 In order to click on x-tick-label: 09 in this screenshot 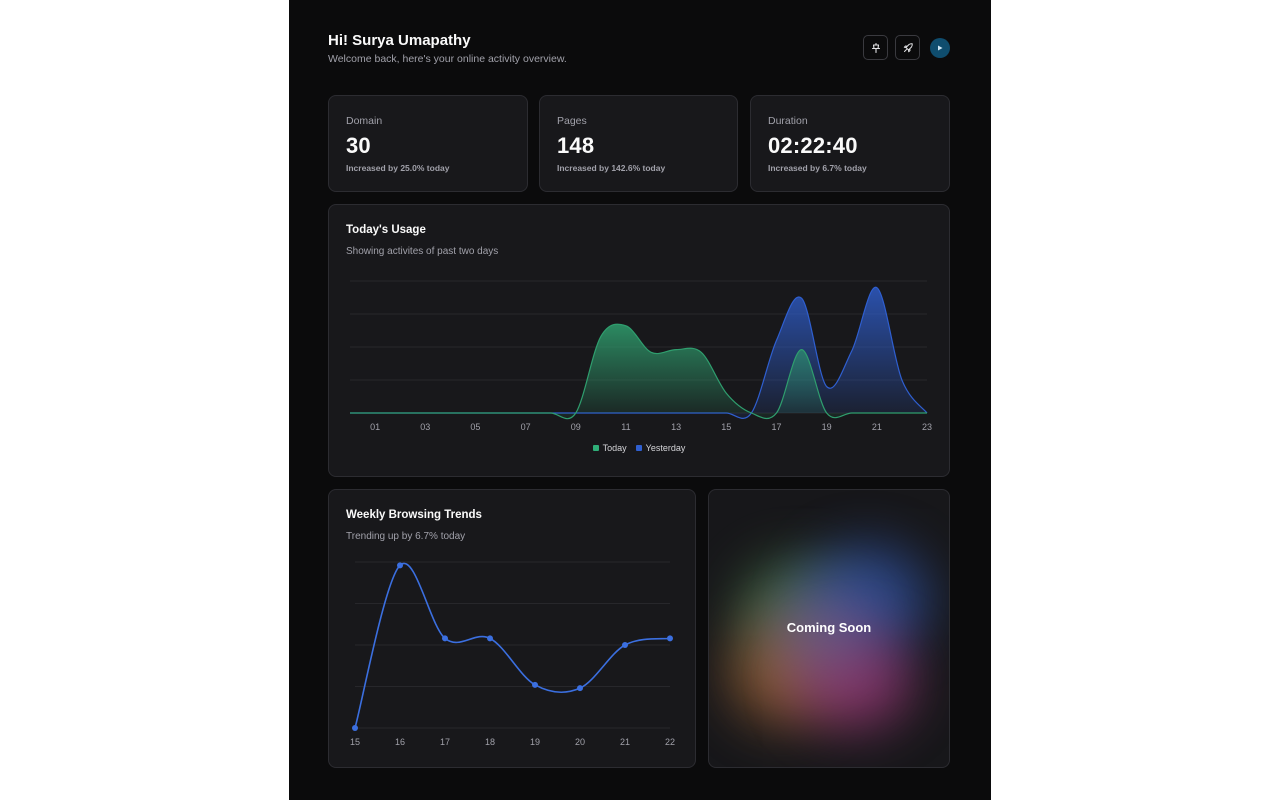, I will do `click(576, 427)`.